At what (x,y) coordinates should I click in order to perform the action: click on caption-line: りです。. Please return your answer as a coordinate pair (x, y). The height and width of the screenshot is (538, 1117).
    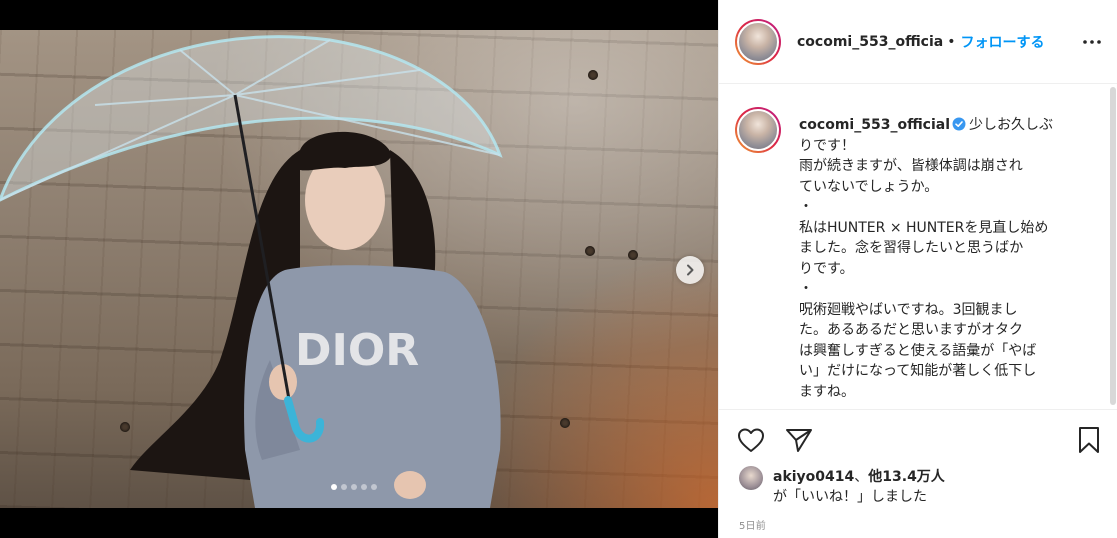
    Looking at the image, I should click on (826, 268).